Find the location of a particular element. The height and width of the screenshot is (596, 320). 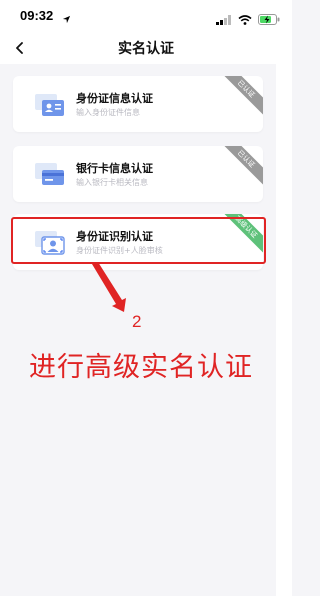

wifi-icon is located at coordinates (245, 19).